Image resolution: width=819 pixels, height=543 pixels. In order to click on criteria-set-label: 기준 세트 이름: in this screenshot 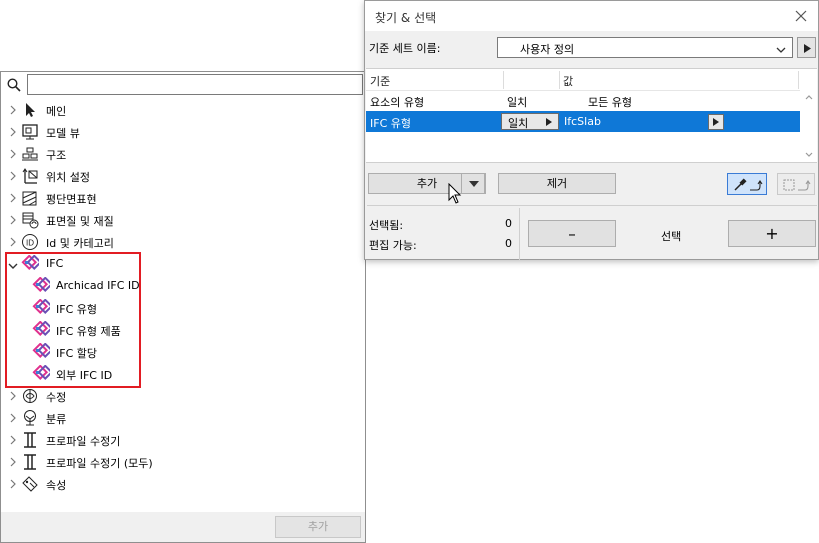, I will do `click(405, 48)`.